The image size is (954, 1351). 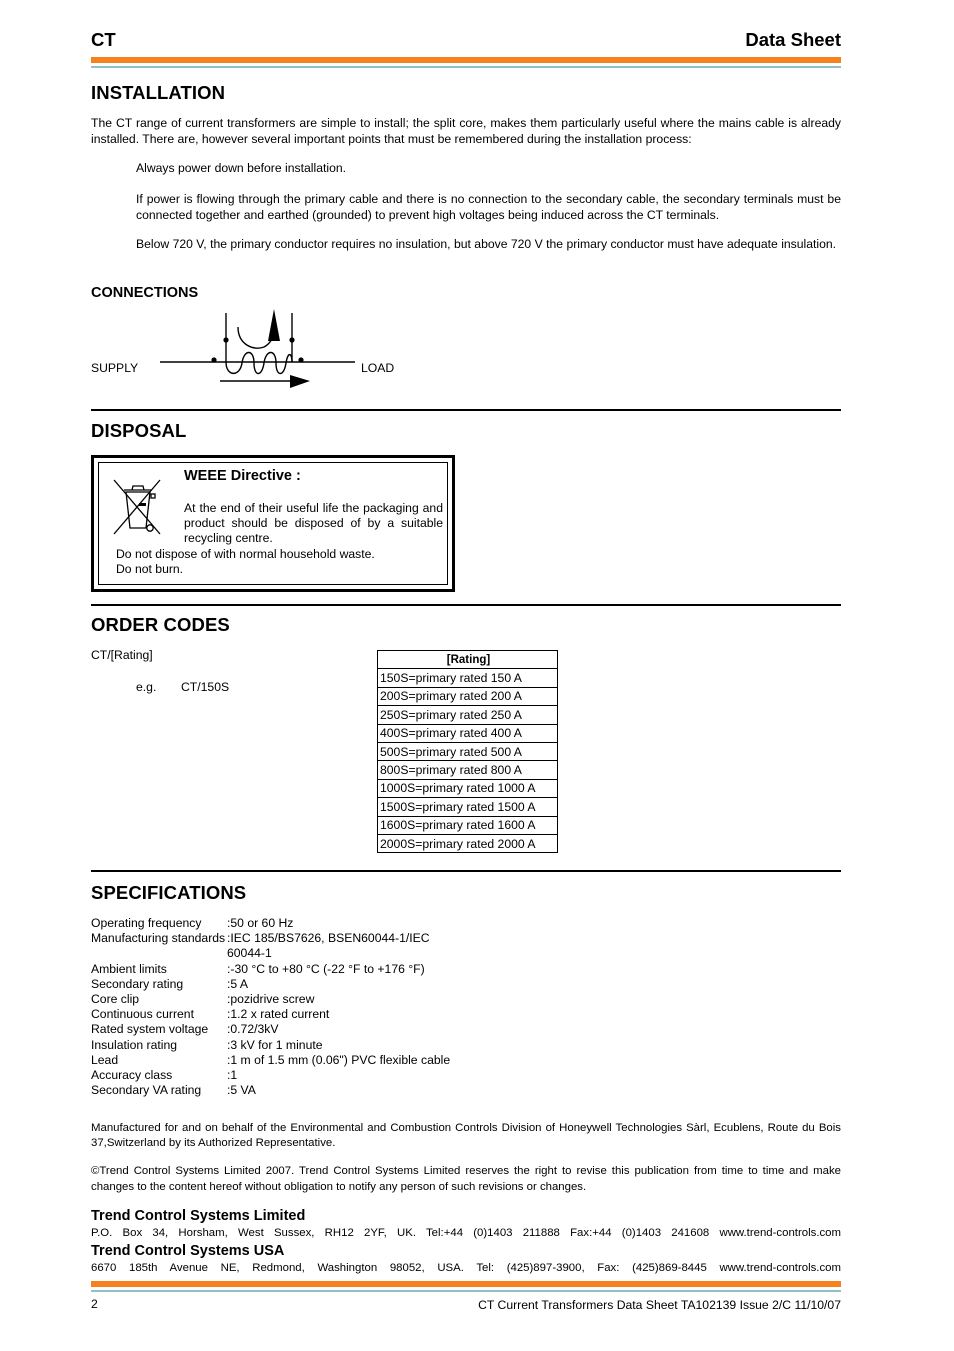 I want to click on header-doc-type: Data Sheet, so click(x=793, y=39).